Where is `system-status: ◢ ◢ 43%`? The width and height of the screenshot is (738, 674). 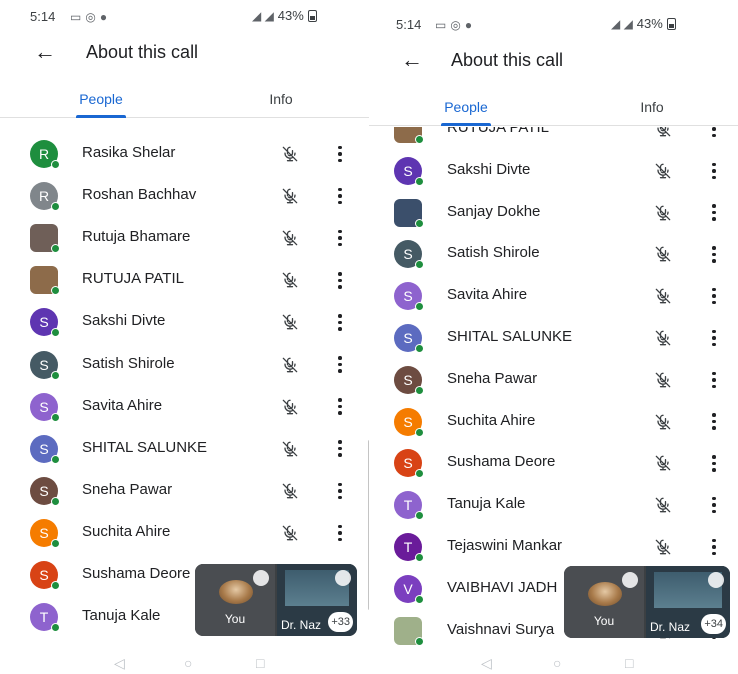 system-status: ◢ ◢ 43% is located at coordinates (284, 15).